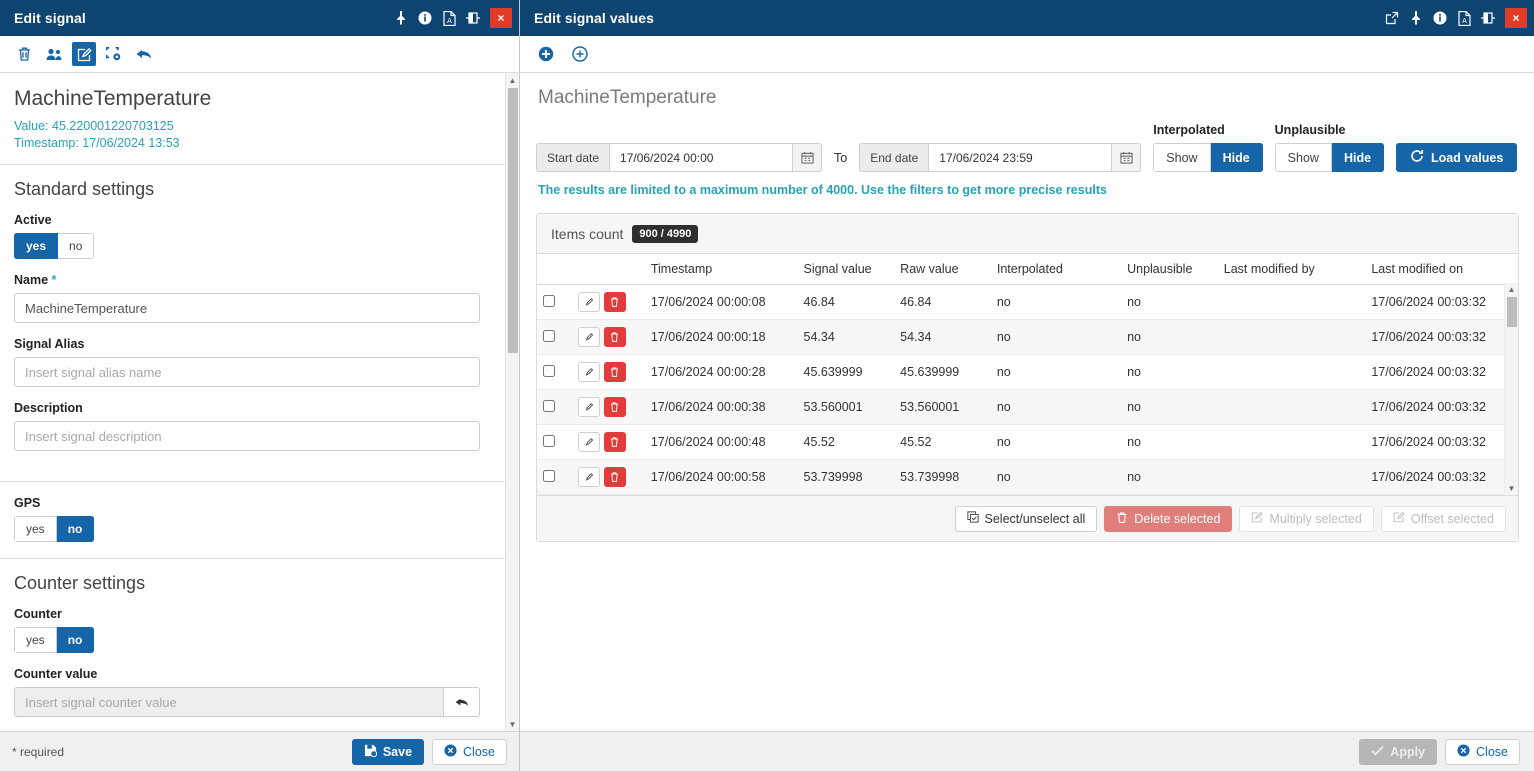 The height and width of the screenshot is (771, 1534). What do you see at coordinates (24, 54) in the screenshot?
I see `delete-icon` at bounding box center [24, 54].